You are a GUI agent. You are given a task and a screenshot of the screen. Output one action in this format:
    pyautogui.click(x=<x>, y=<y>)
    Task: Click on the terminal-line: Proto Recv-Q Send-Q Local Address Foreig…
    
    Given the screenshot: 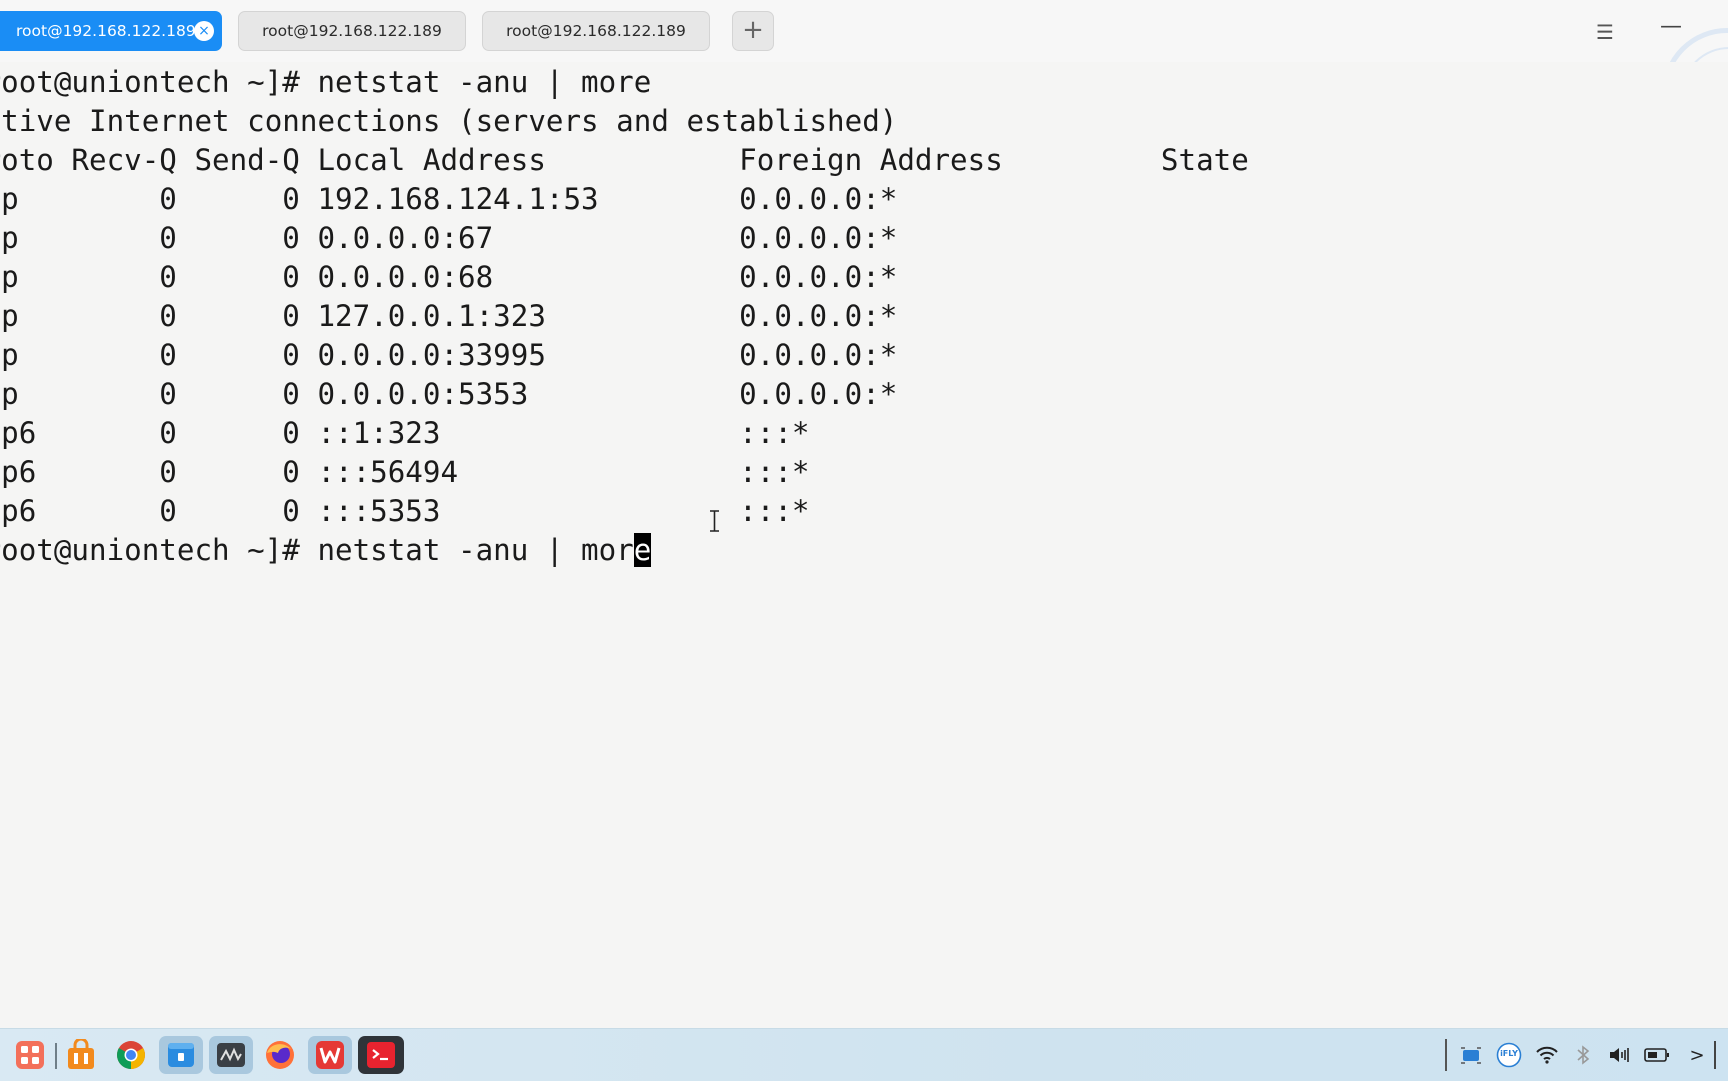 What is the action you would take?
    pyautogui.click(x=624, y=160)
    